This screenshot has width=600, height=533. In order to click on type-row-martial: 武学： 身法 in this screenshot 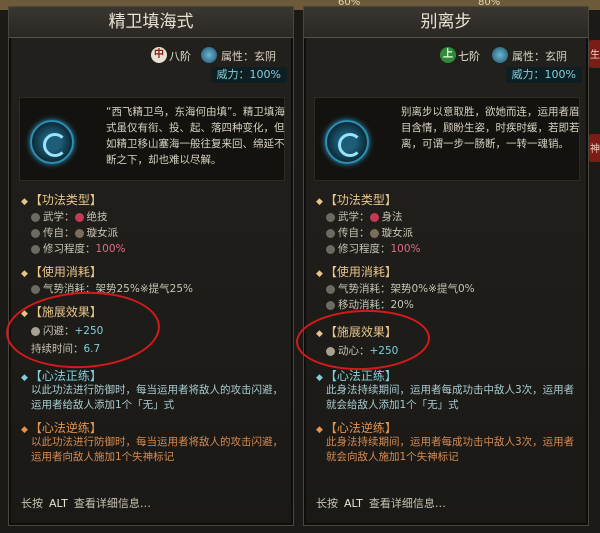, I will do `click(364, 216)`.